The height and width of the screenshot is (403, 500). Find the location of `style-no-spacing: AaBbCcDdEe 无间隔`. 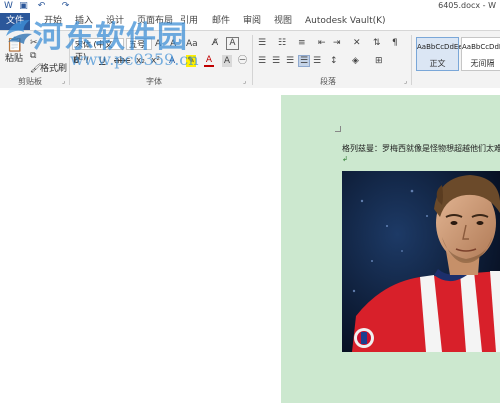

style-no-spacing: AaBbCcDdEe 无间隔 is located at coordinates (480, 54).